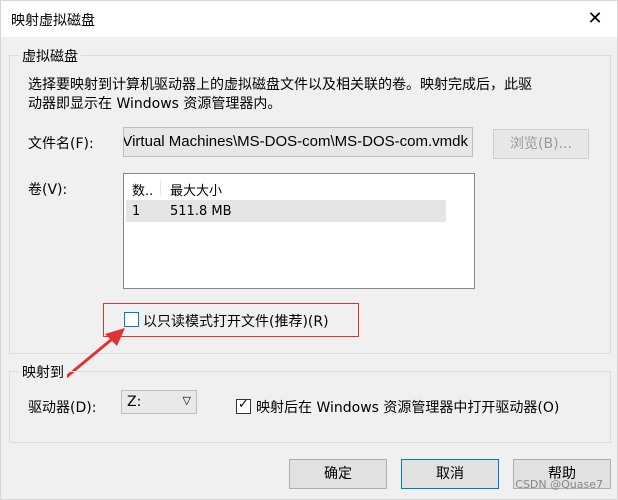 The width and height of the screenshot is (618, 500). What do you see at coordinates (407, 407) in the screenshot?
I see `open-explorer-checkbox-label: 映射后在 Windows 资源管理器中打开驱动器(O)` at bounding box center [407, 407].